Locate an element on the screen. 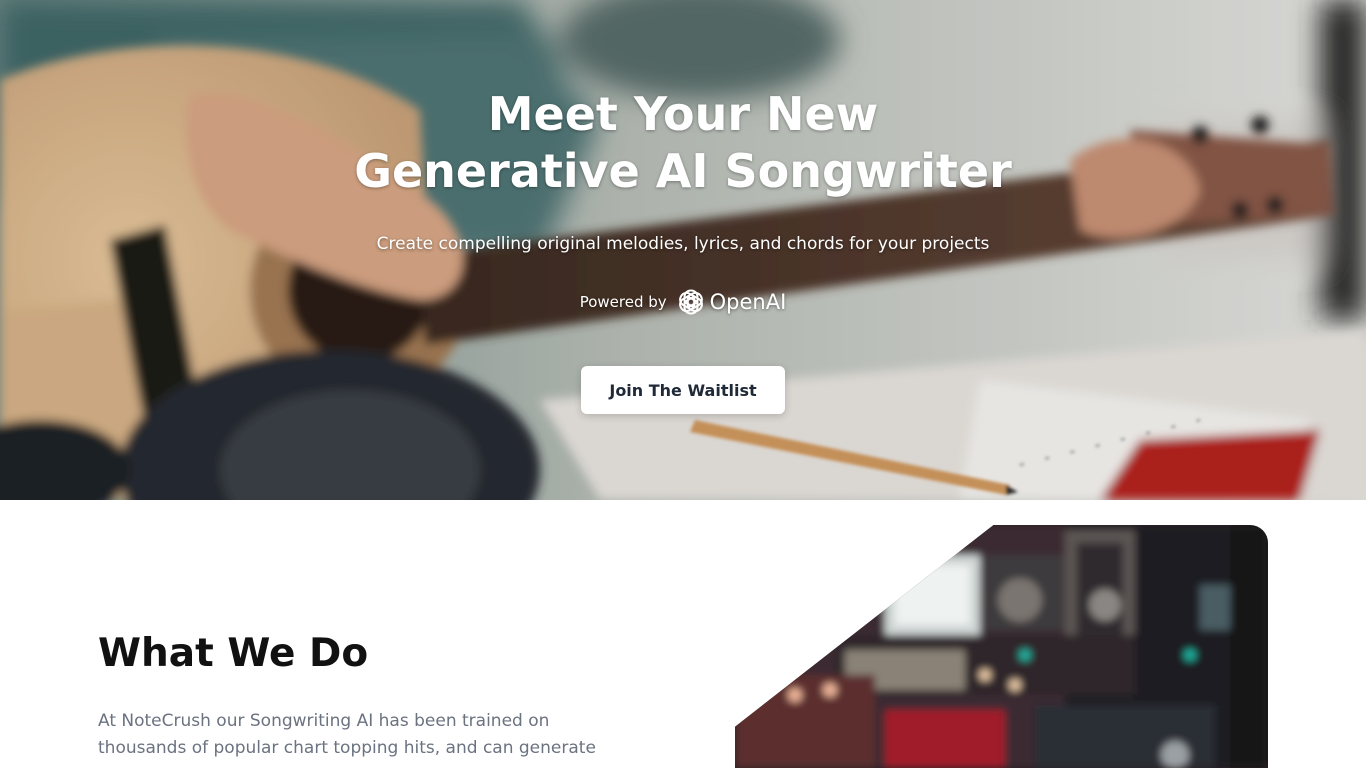 The height and width of the screenshot is (768, 1366). what-we-do-heading: What We Do is located at coordinates (233, 653).